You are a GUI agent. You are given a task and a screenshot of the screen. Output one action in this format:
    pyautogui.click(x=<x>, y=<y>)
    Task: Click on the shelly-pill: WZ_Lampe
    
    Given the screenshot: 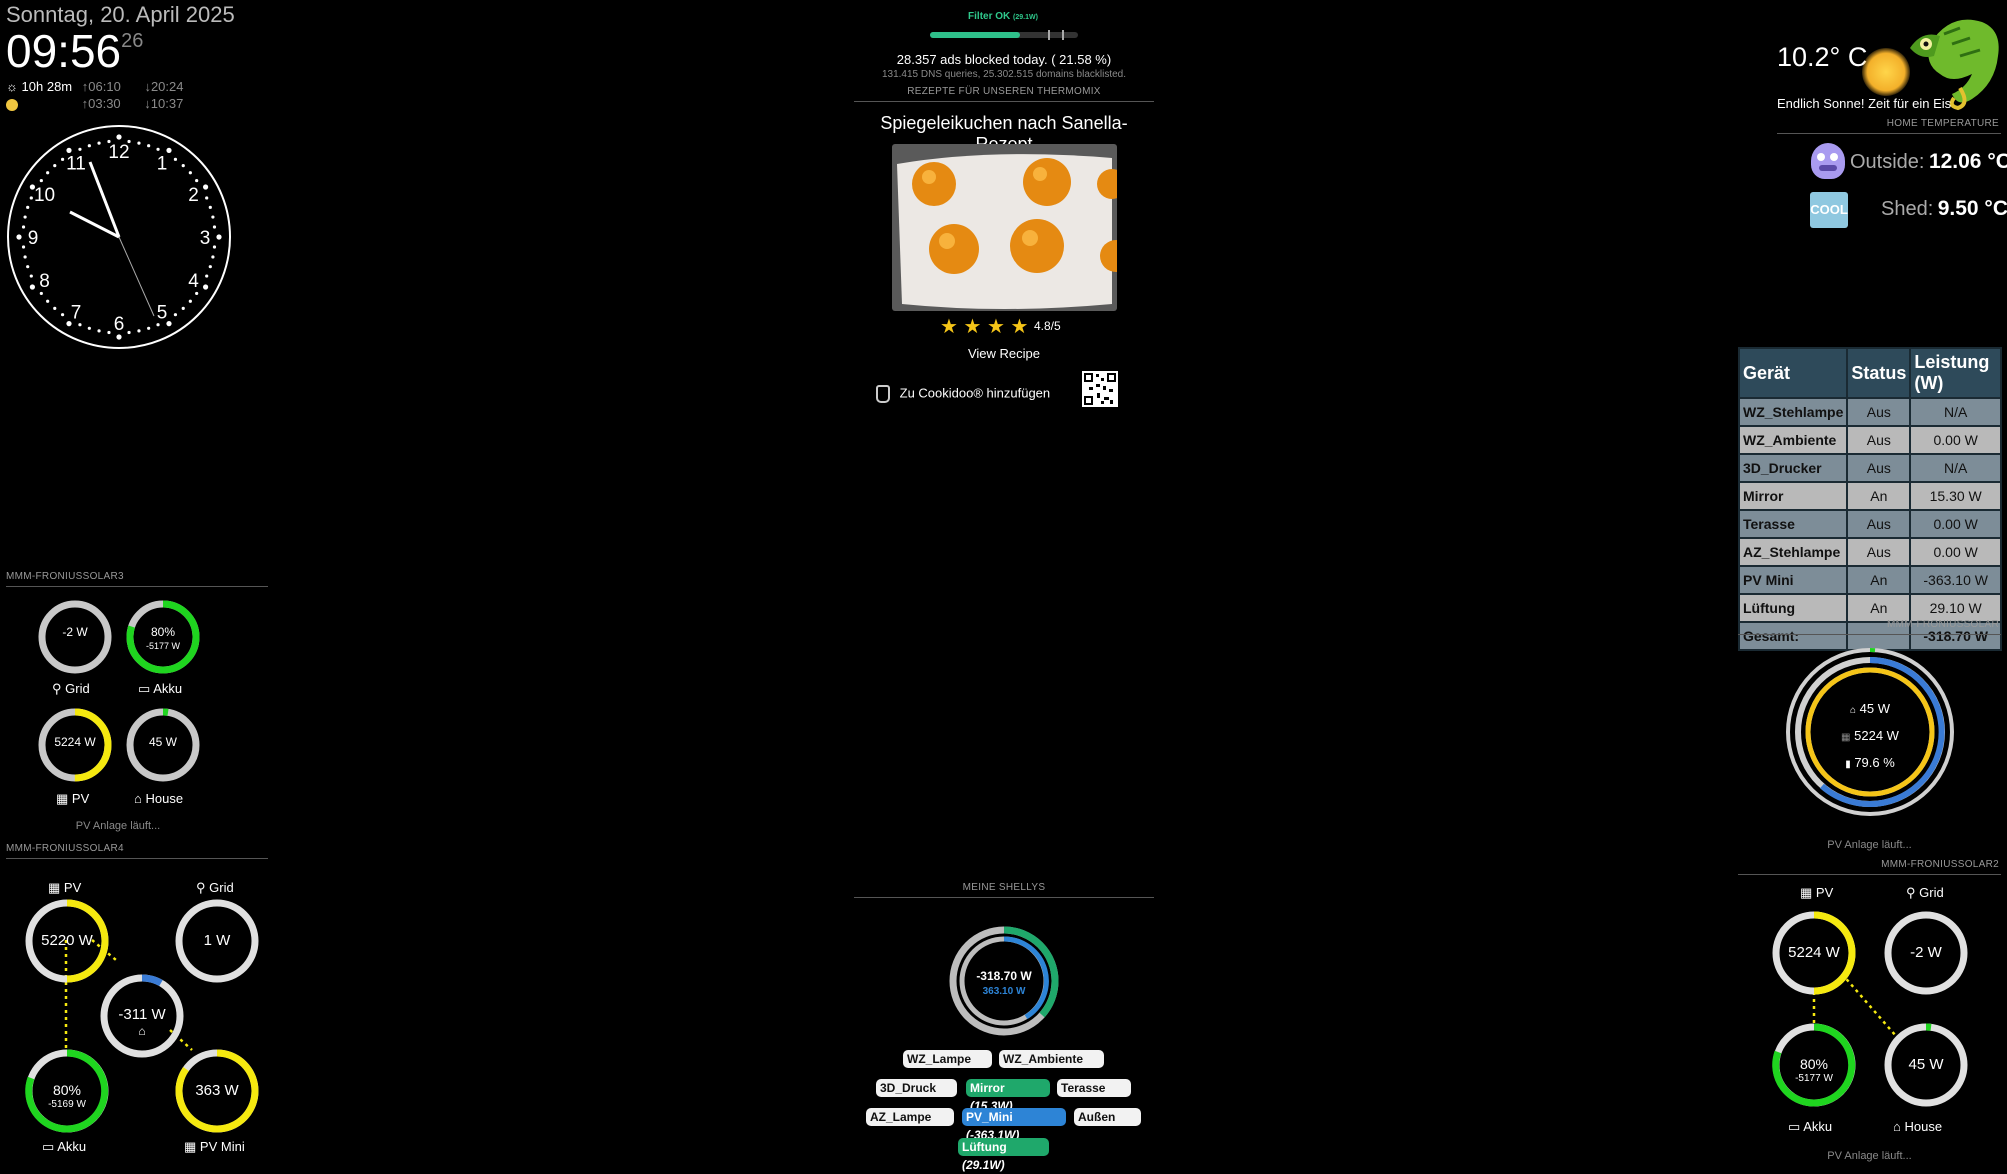 What is the action you would take?
    pyautogui.click(x=947, y=1059)
    